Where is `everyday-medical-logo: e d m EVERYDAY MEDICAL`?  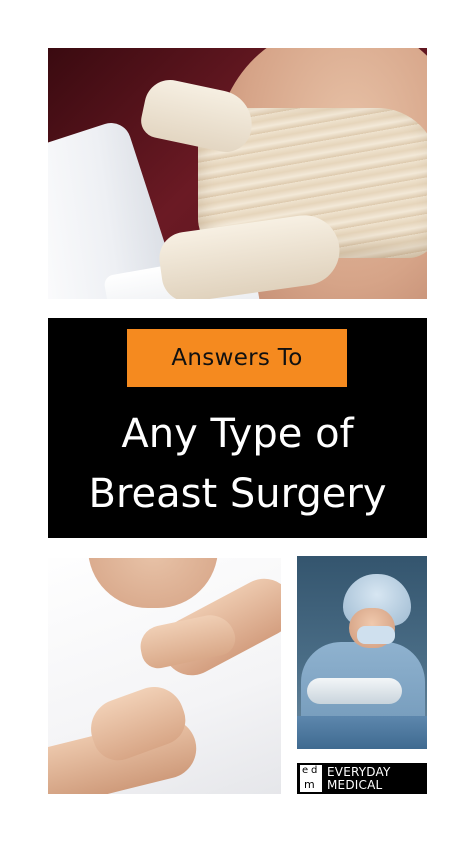
everyday-medical-logo: e d m EVERYDAY MEDICAL is located at coordinates (362, 778).